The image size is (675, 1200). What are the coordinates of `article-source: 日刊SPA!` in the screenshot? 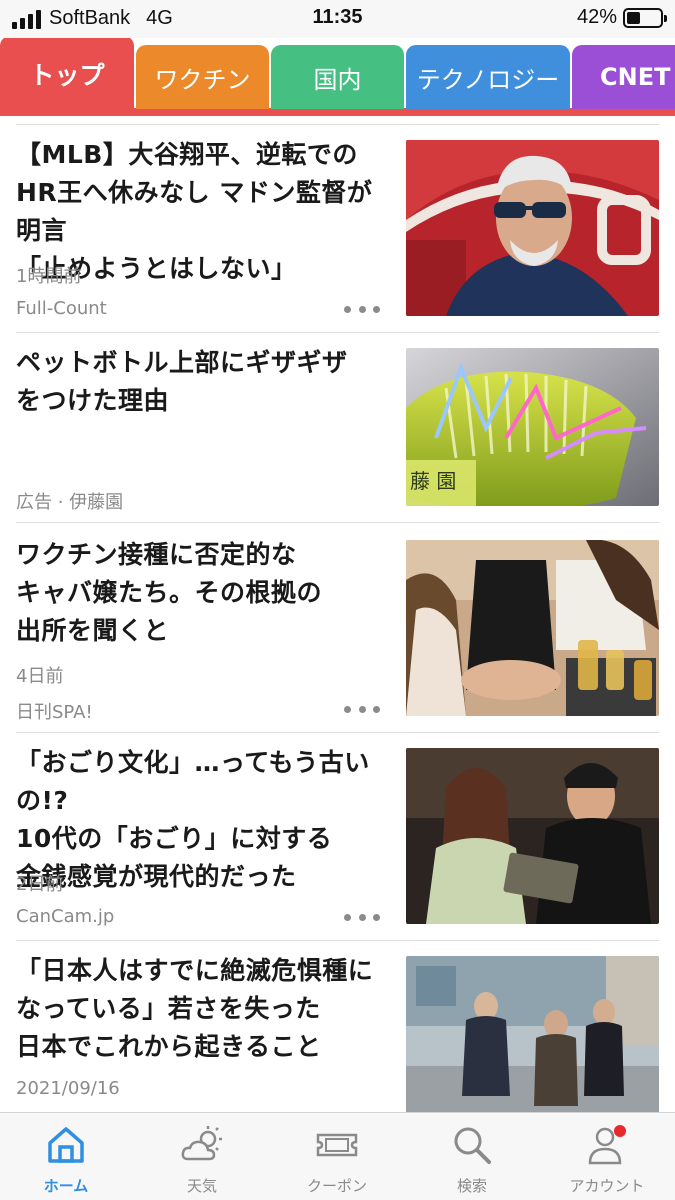 It's located at (54, 712).